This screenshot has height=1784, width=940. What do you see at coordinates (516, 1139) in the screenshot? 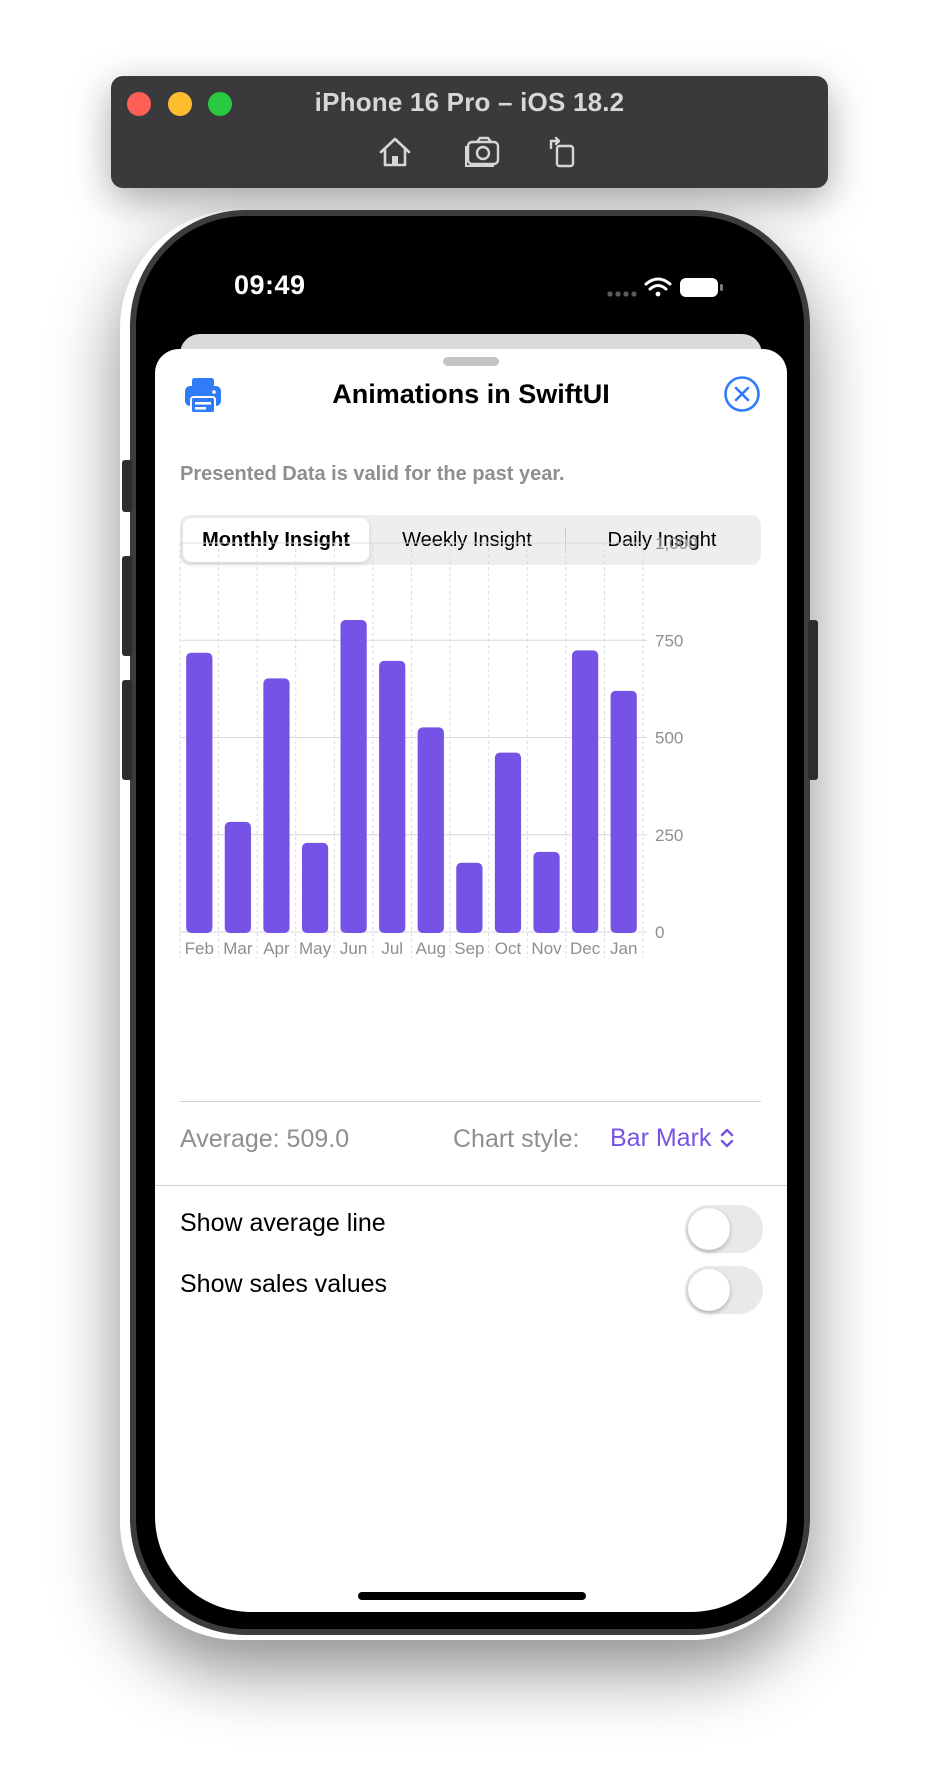
I see `chart-style-label: Chart style:` at bounding box center [516, 1139].